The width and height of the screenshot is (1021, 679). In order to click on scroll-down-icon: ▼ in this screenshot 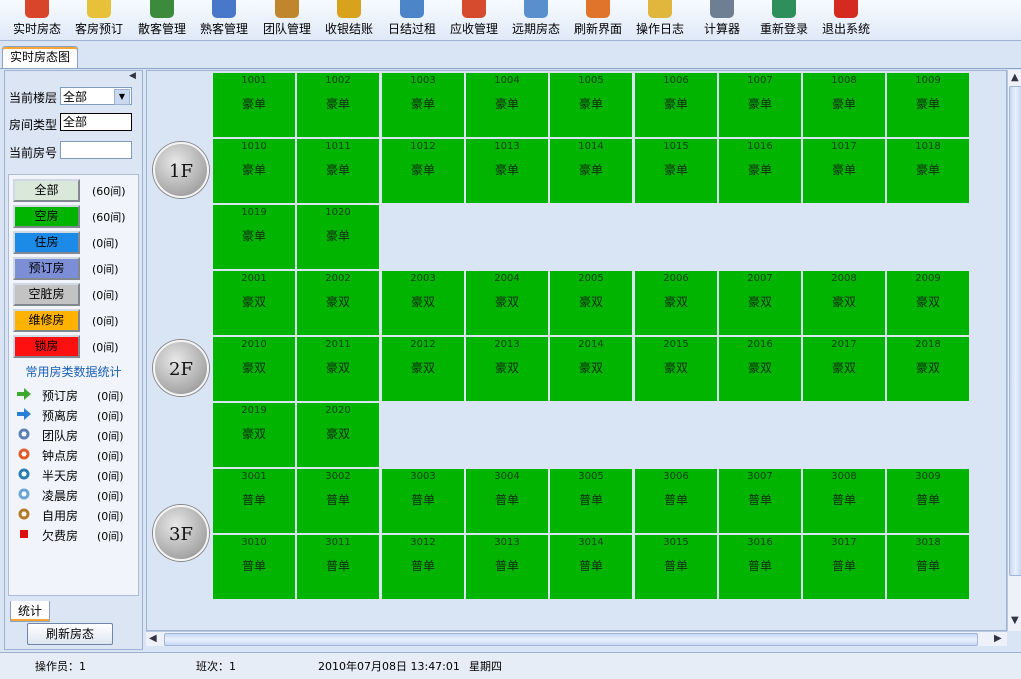, I will do `click(1015, 620)`.